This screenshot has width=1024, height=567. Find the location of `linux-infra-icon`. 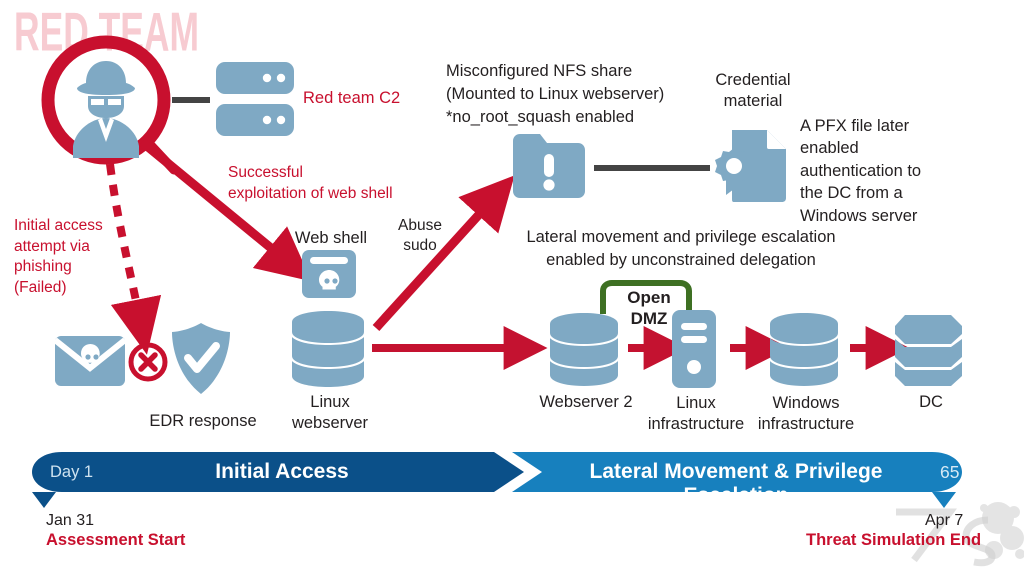

linux-infra-icon is located at coordinates (696, 350).